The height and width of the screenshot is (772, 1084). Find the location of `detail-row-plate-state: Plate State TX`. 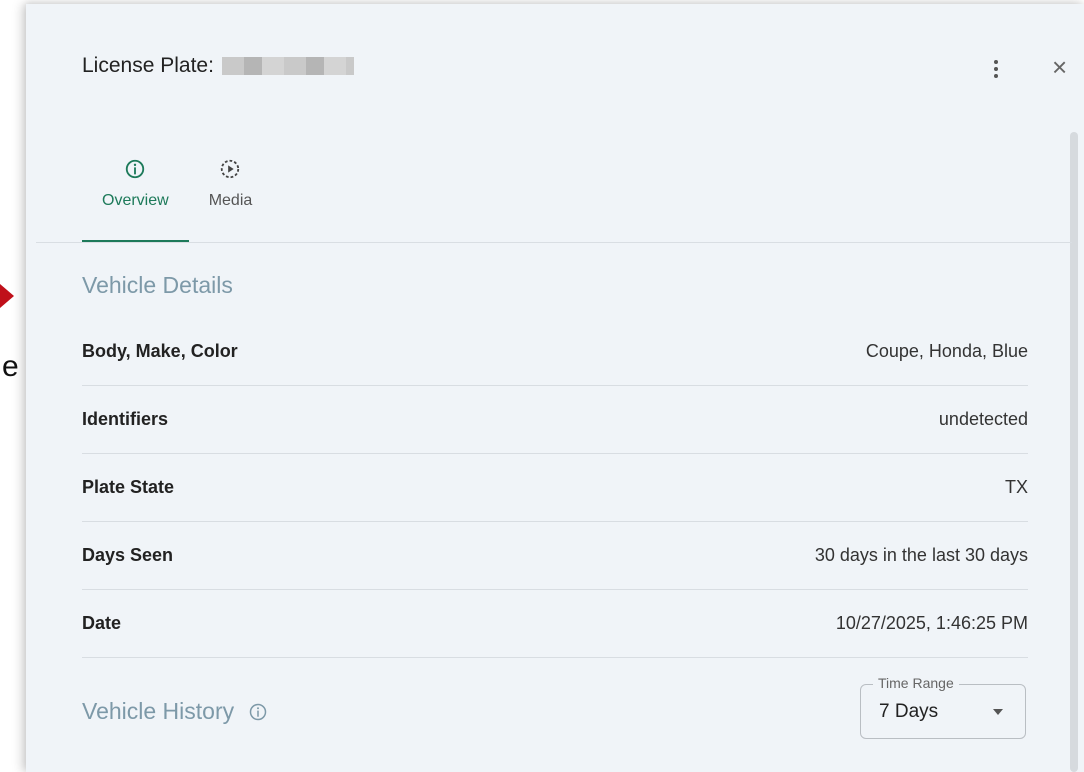

detail-row-plate-state: Plate State TX is located at coordinates (555, 488).